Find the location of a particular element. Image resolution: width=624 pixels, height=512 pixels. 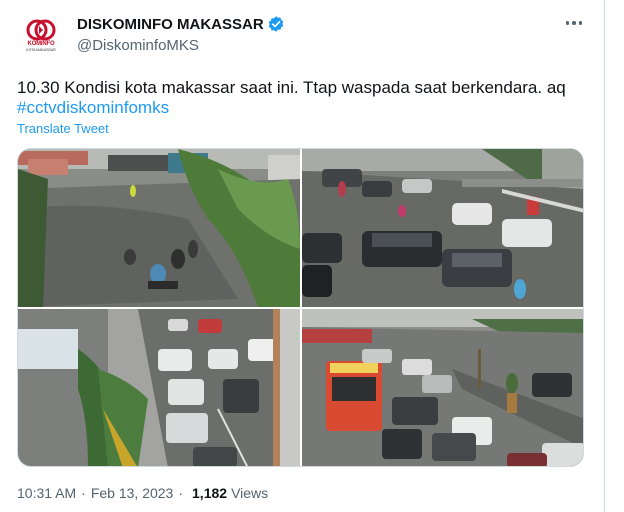

translate-tweet-link: Translate Tweet is located at coordinates (63, 128).